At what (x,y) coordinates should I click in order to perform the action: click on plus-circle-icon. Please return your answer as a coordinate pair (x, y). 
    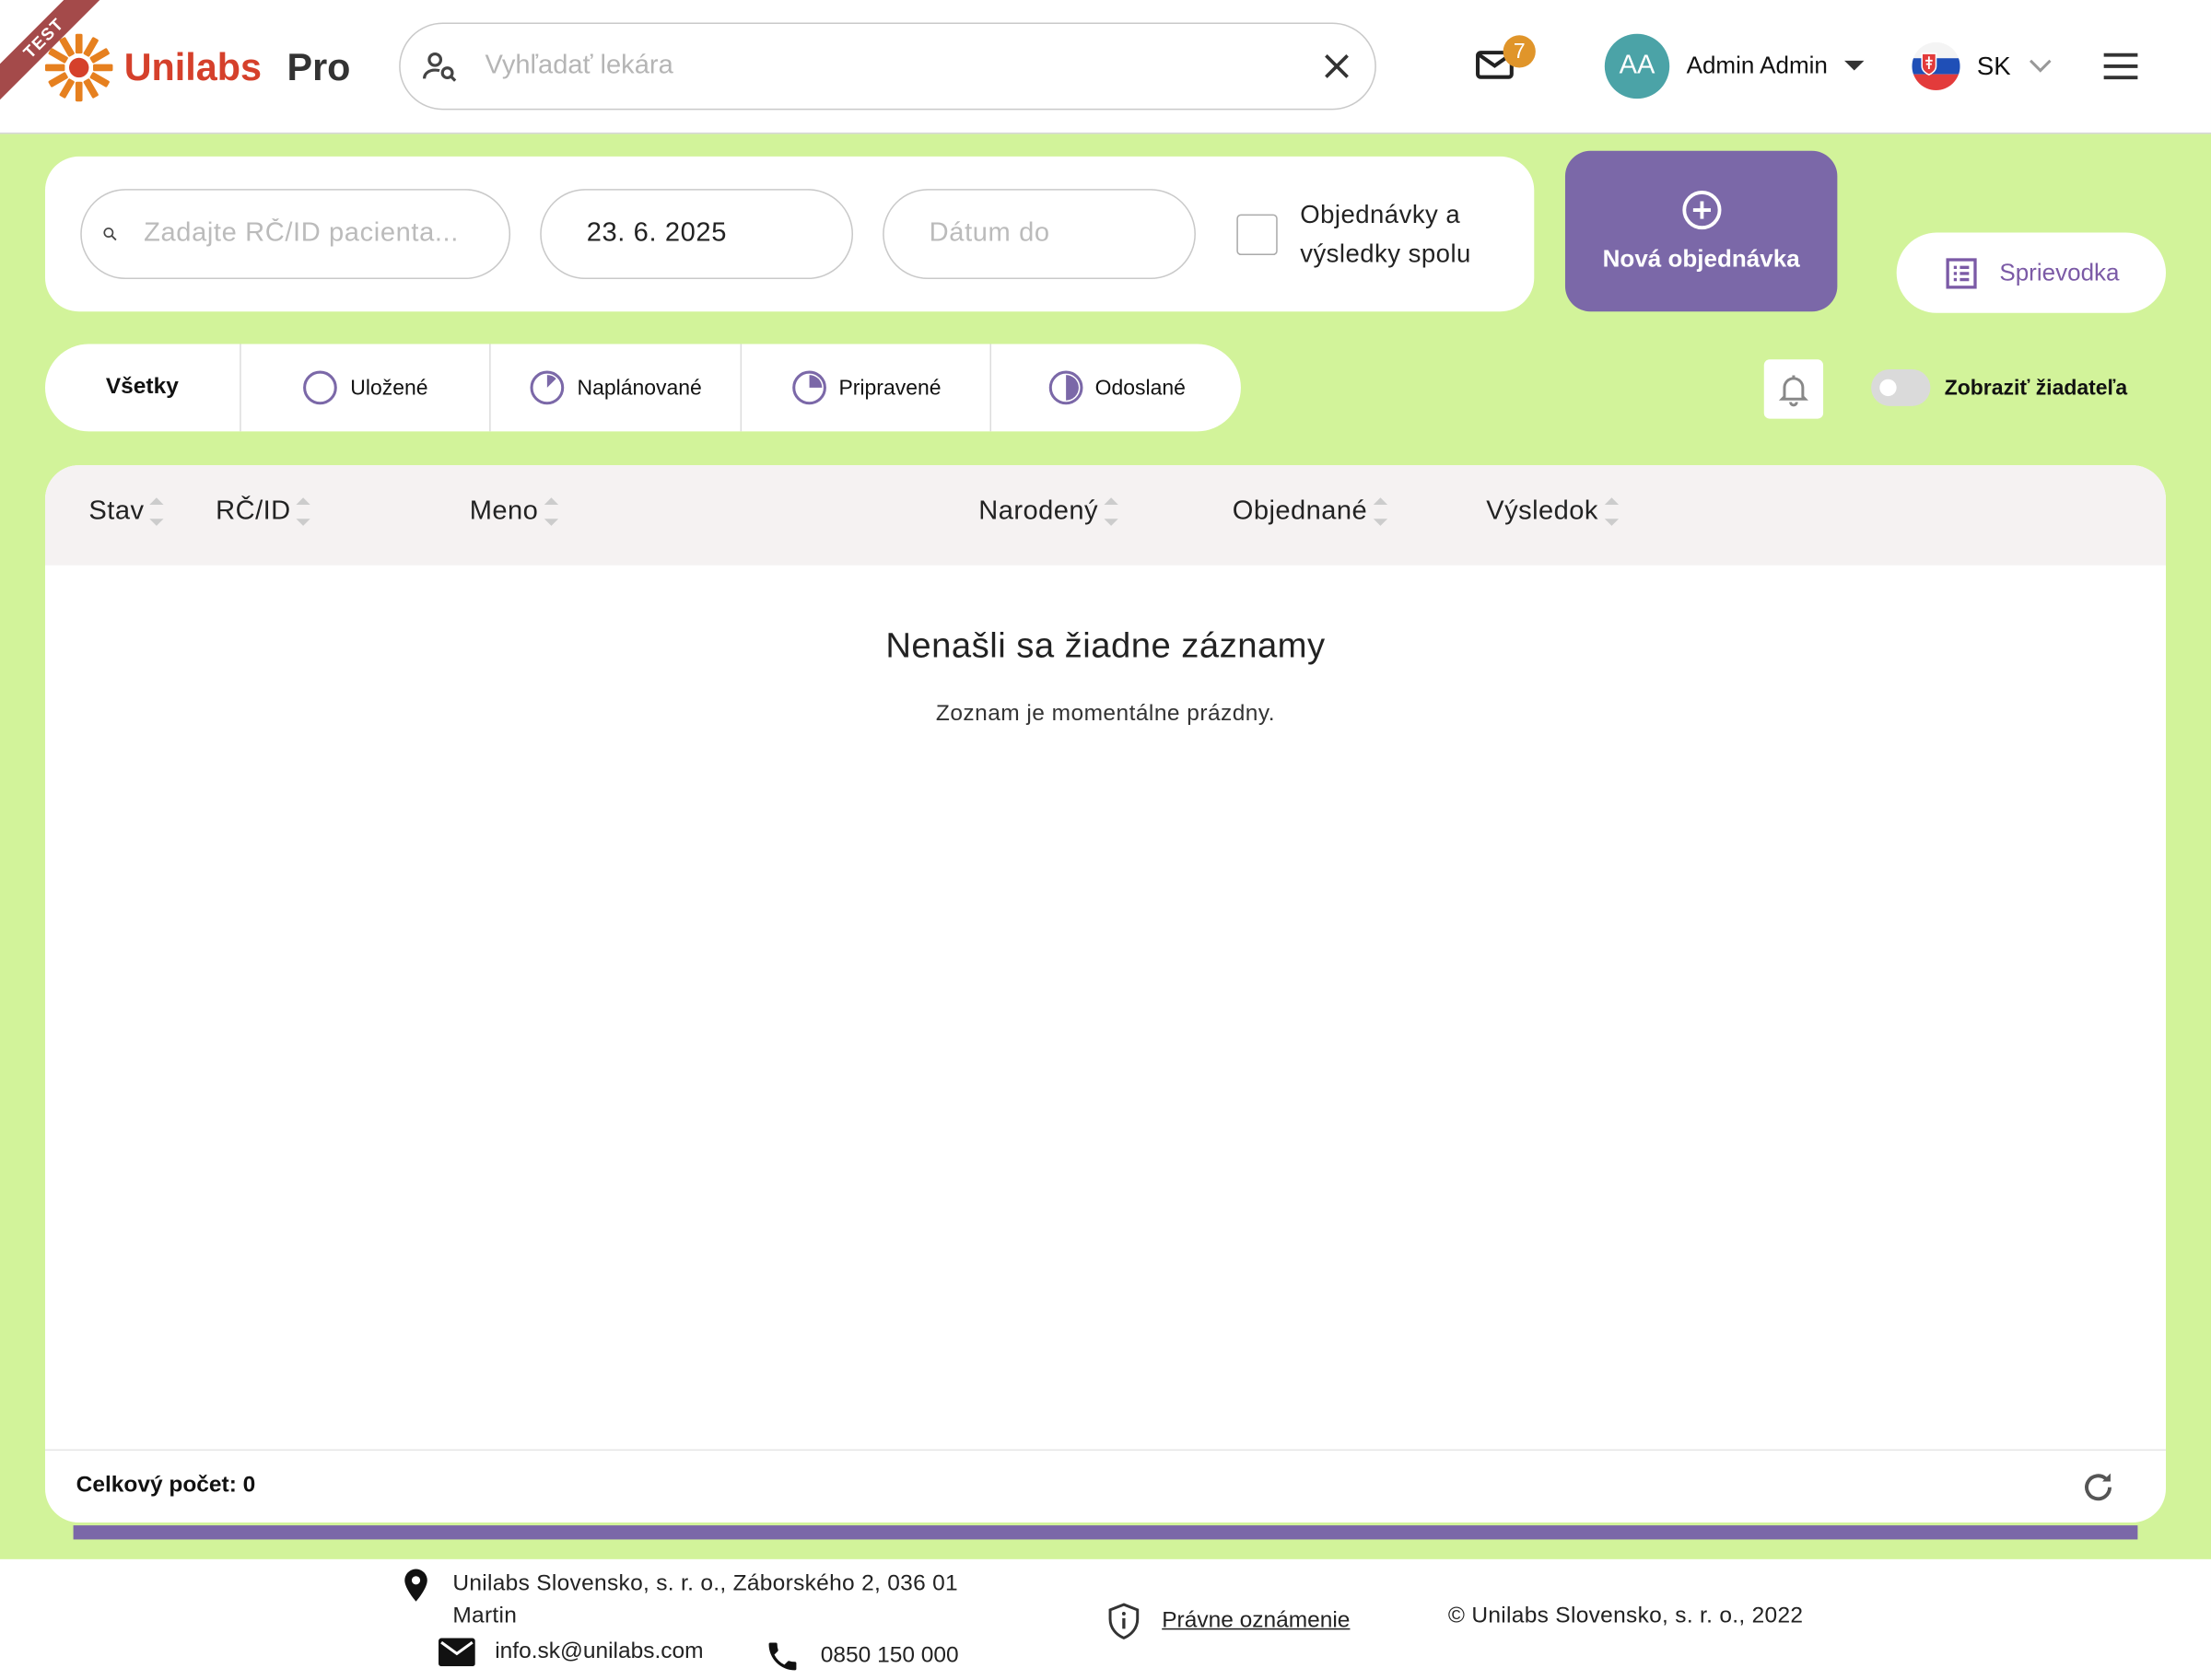
    Looking at the image, I should click on (1701, 210).